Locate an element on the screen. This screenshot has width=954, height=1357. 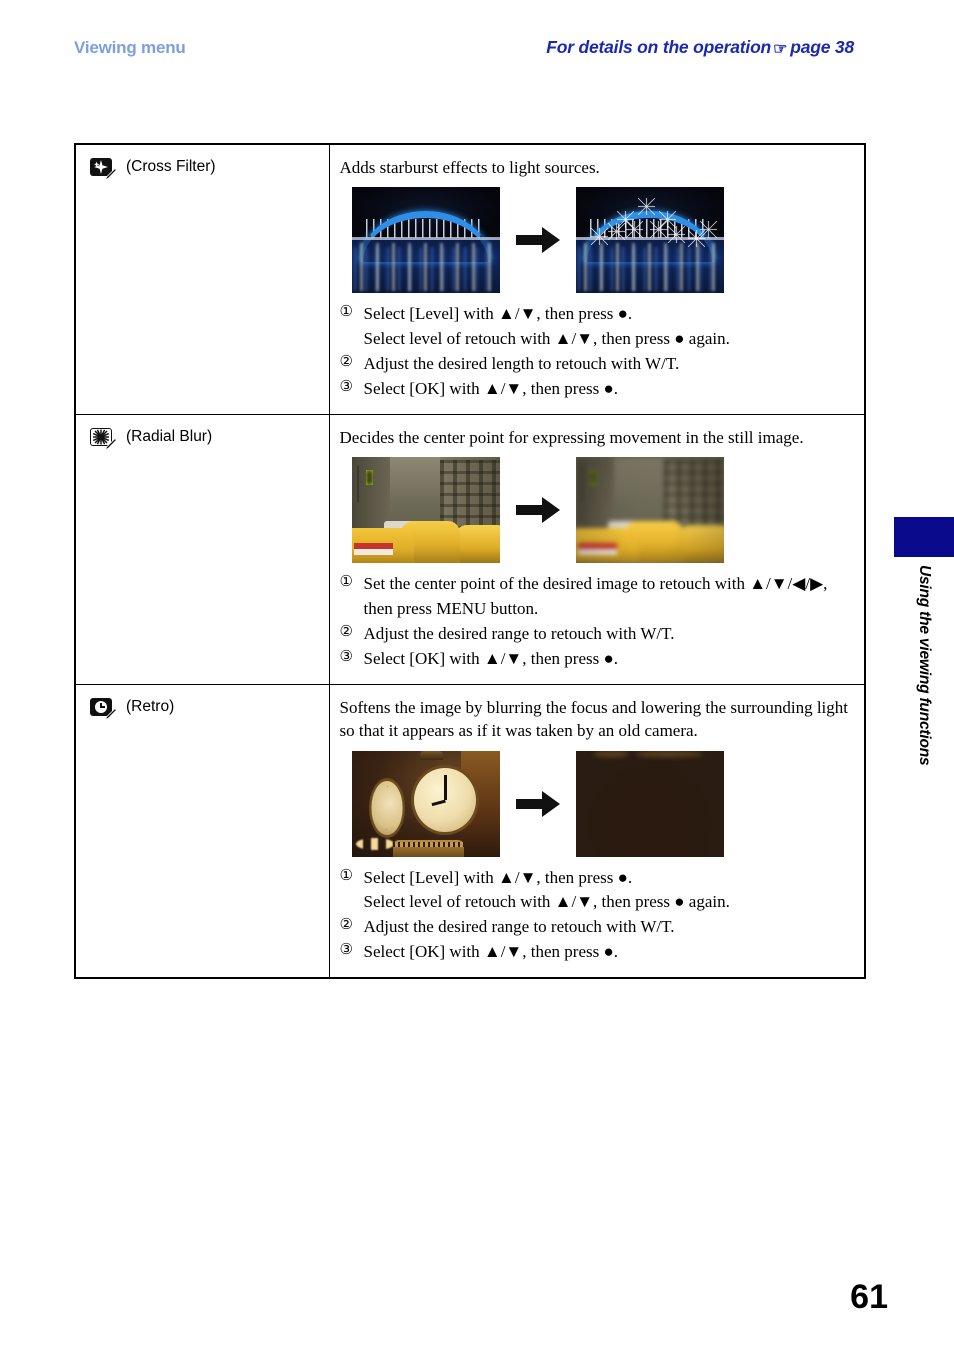
chapter-tab-marker is located at coordinates (924, 537).